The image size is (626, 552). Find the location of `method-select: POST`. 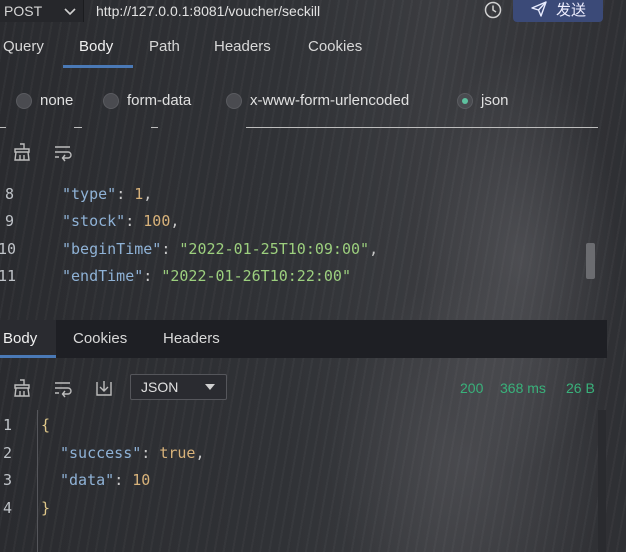

method-select: POST is located at coordinates (42, 11).